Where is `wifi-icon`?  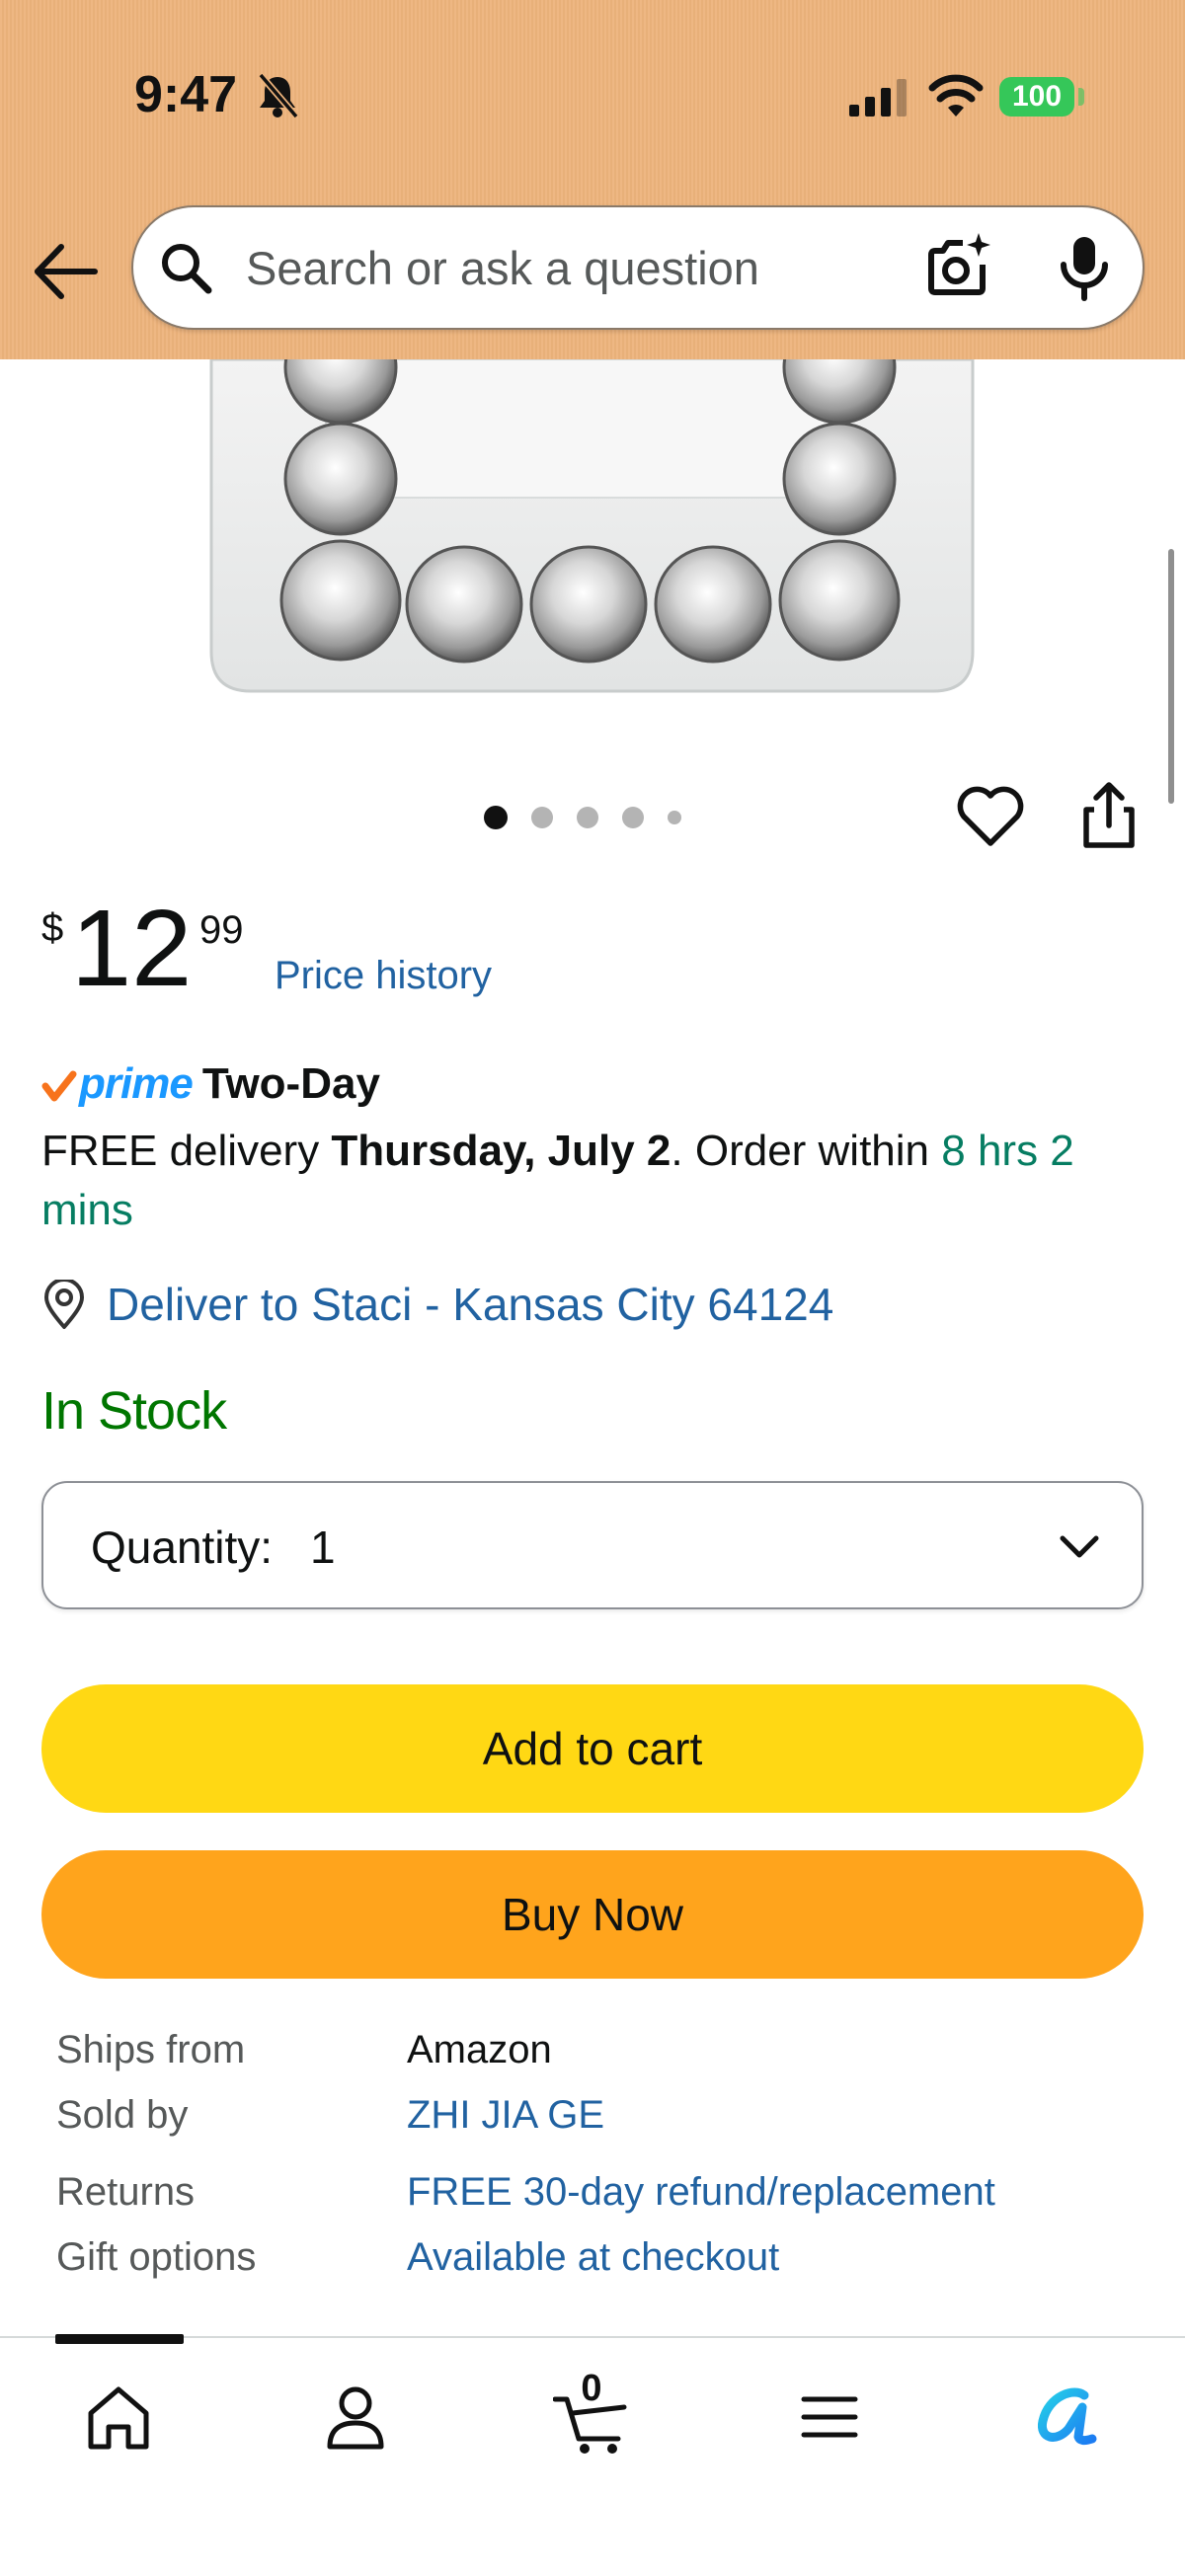
wifi-icon is located at coordinates (956, 95).